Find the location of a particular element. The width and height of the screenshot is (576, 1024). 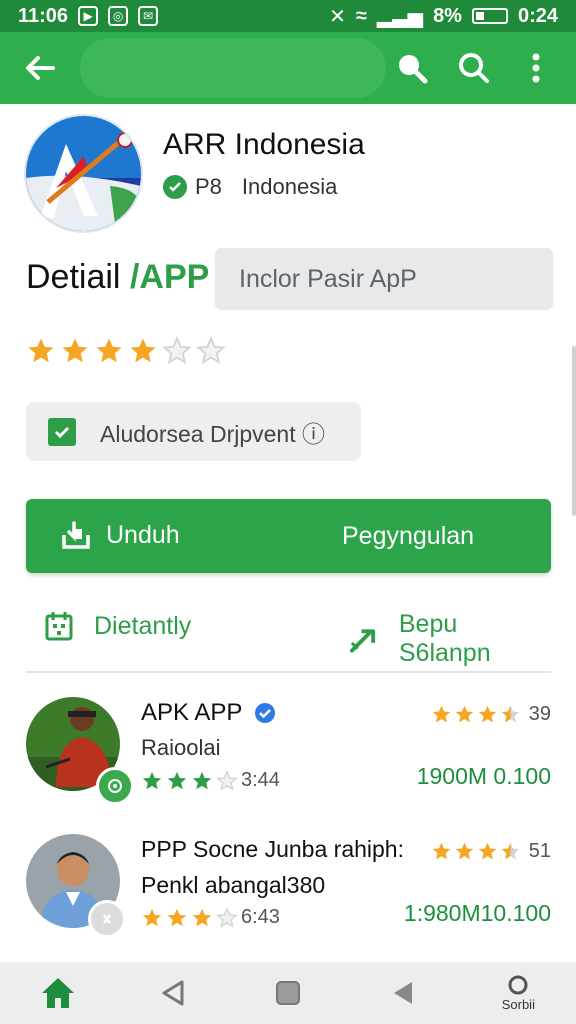

item-rating: 39 is located at coordinates (491, 714).